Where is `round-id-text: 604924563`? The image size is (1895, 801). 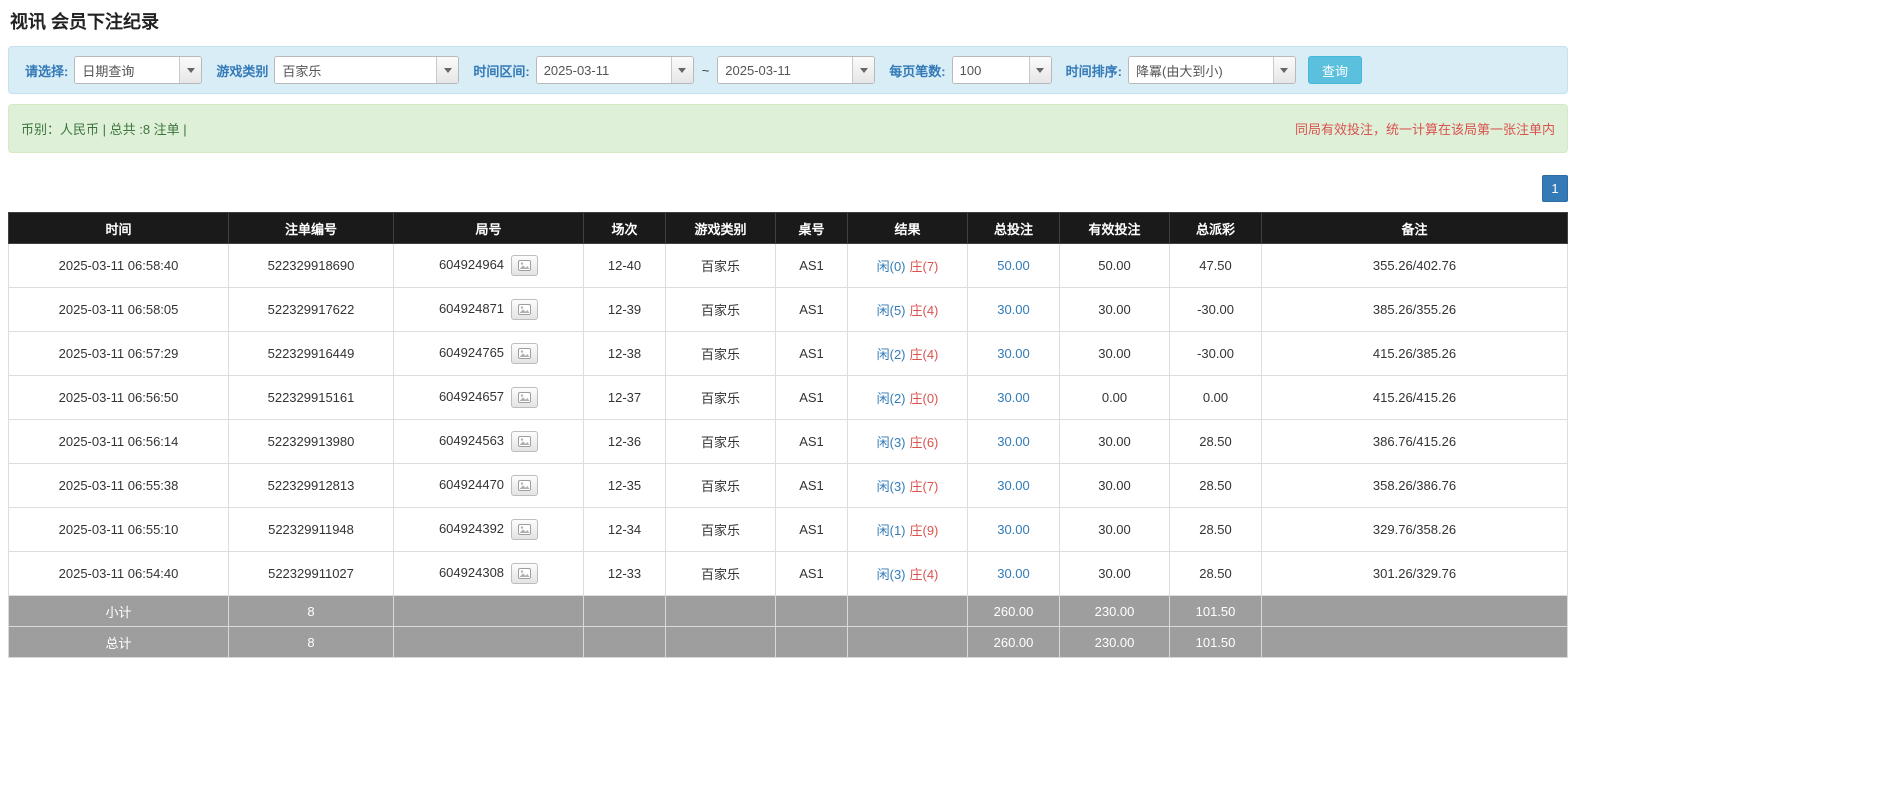
round-id-text: 604924563 is located at coordinates (471, 440).